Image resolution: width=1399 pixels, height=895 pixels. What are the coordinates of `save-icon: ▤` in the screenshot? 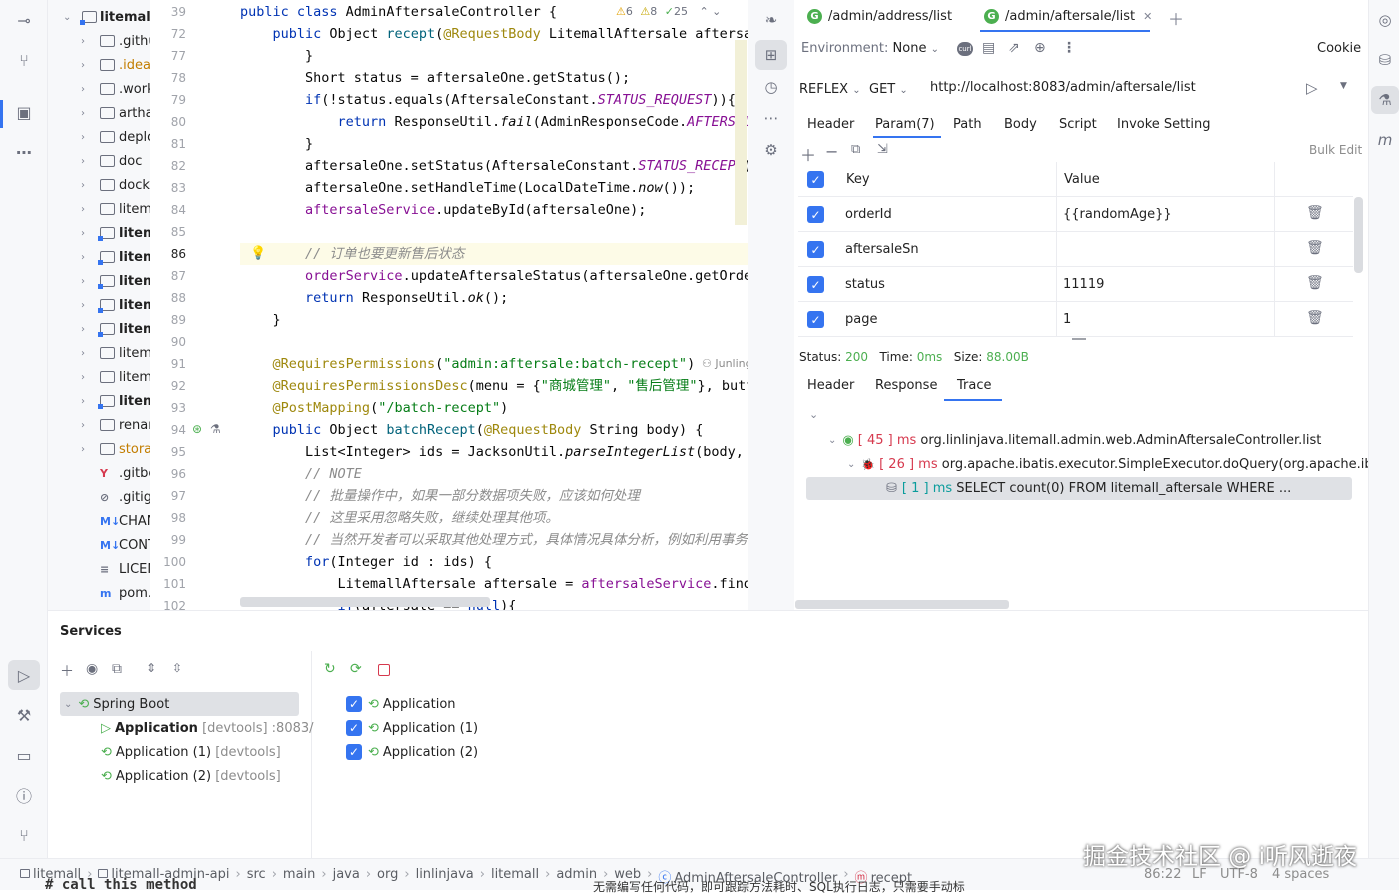 It's located at (988, 48).